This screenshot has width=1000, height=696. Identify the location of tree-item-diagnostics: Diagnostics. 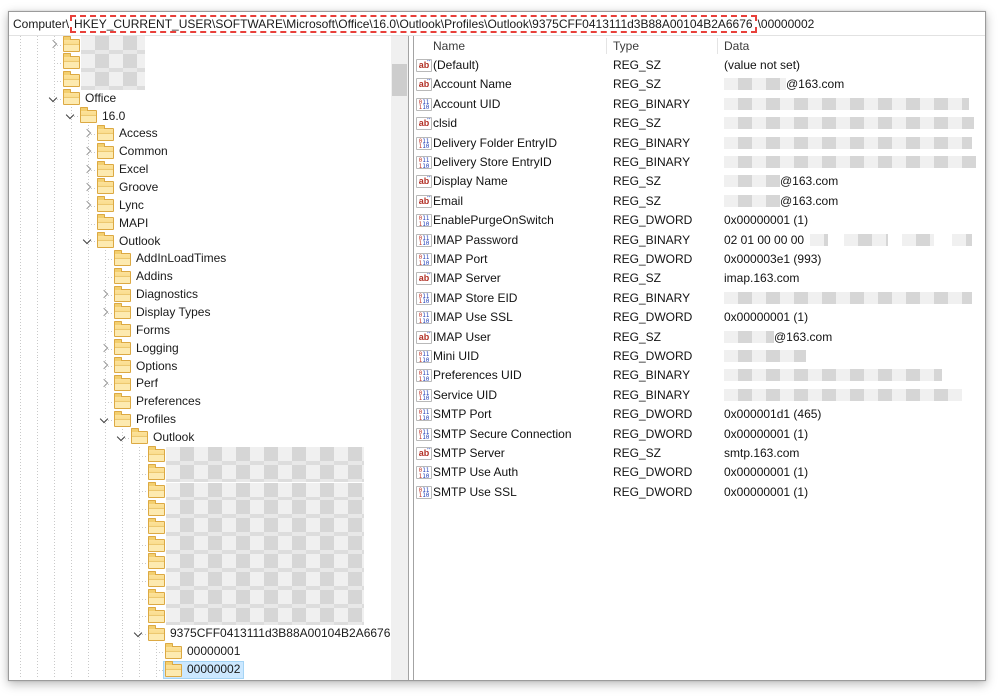
(200, 294).